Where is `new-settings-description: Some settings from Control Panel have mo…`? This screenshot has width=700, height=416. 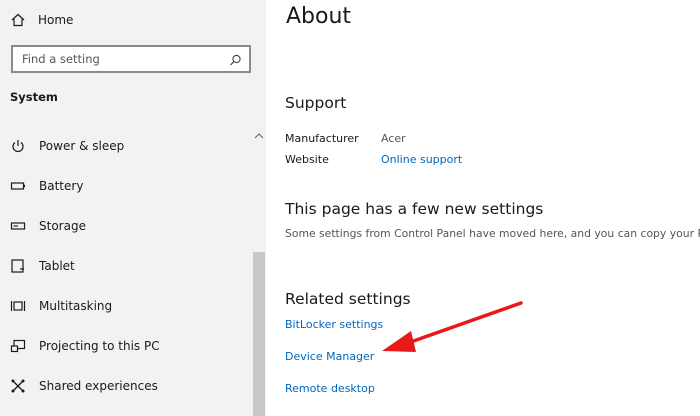 new-settings-description: Some settings from Control Panel have mo… is located at coordinates (492, 233).